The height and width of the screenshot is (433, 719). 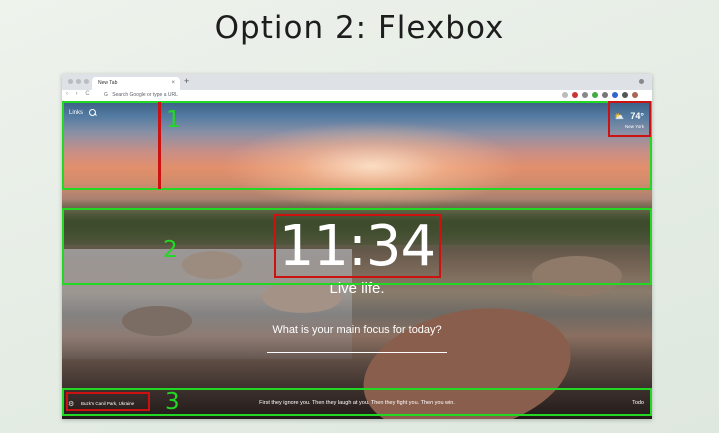 What do you see at coordinates (108, 83) in the screenshot?
I see `tab-title: New Tab` at bounding box center [108, 83].